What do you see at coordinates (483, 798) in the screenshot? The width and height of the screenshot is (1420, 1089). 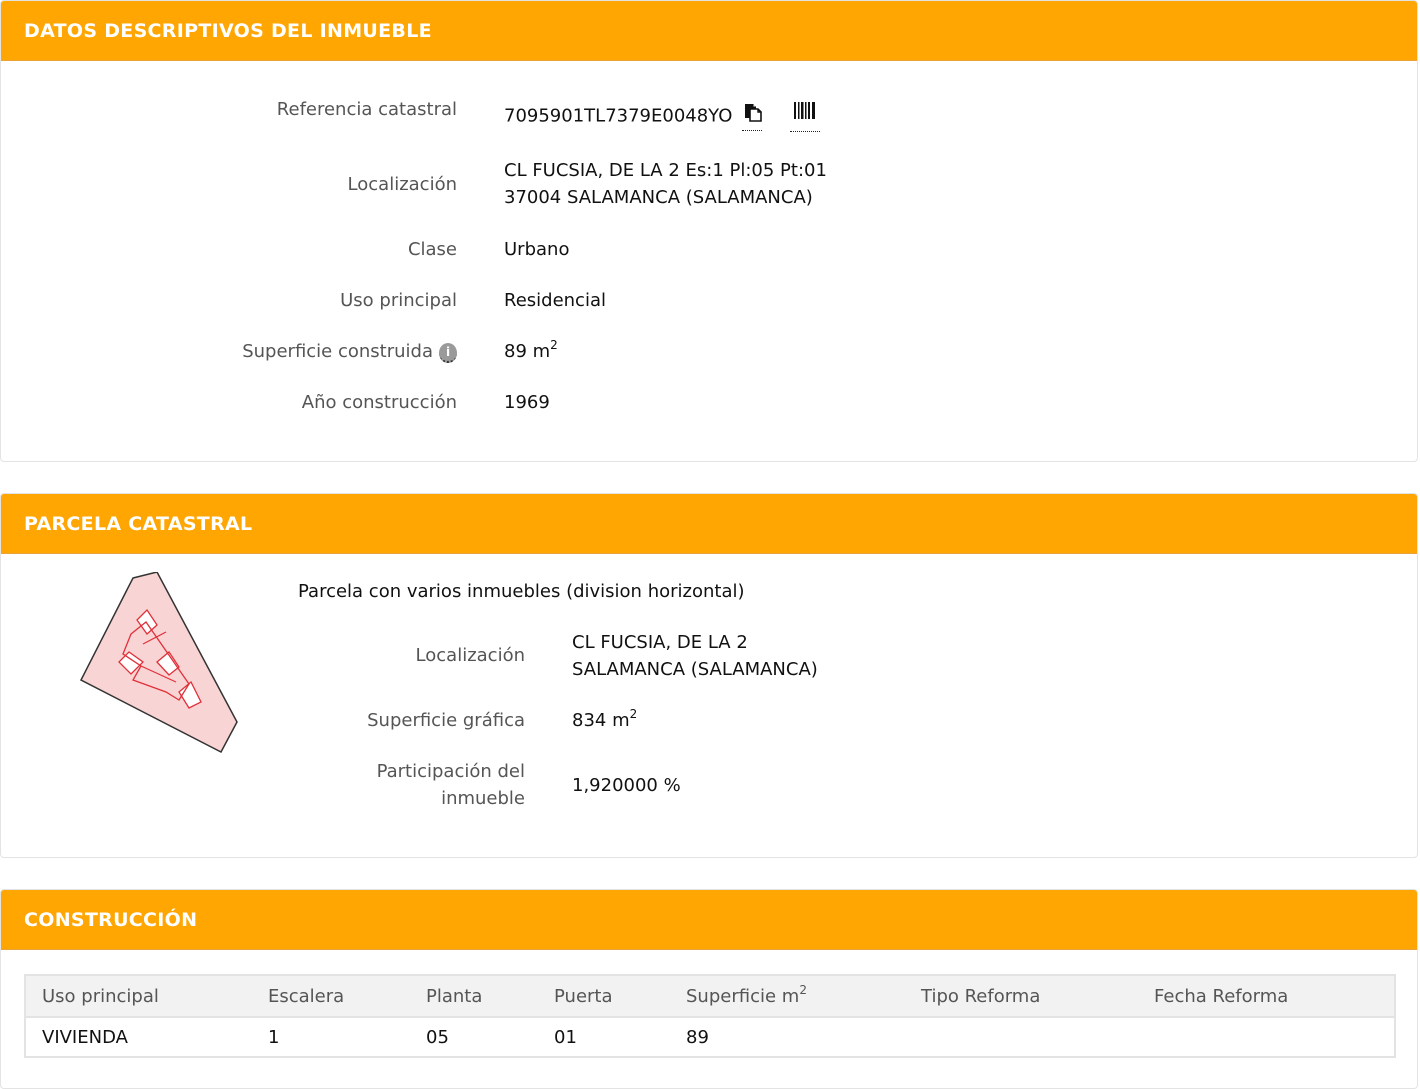 I see `participacion-label-line2: inmueble` at bounding box center [483, 798].